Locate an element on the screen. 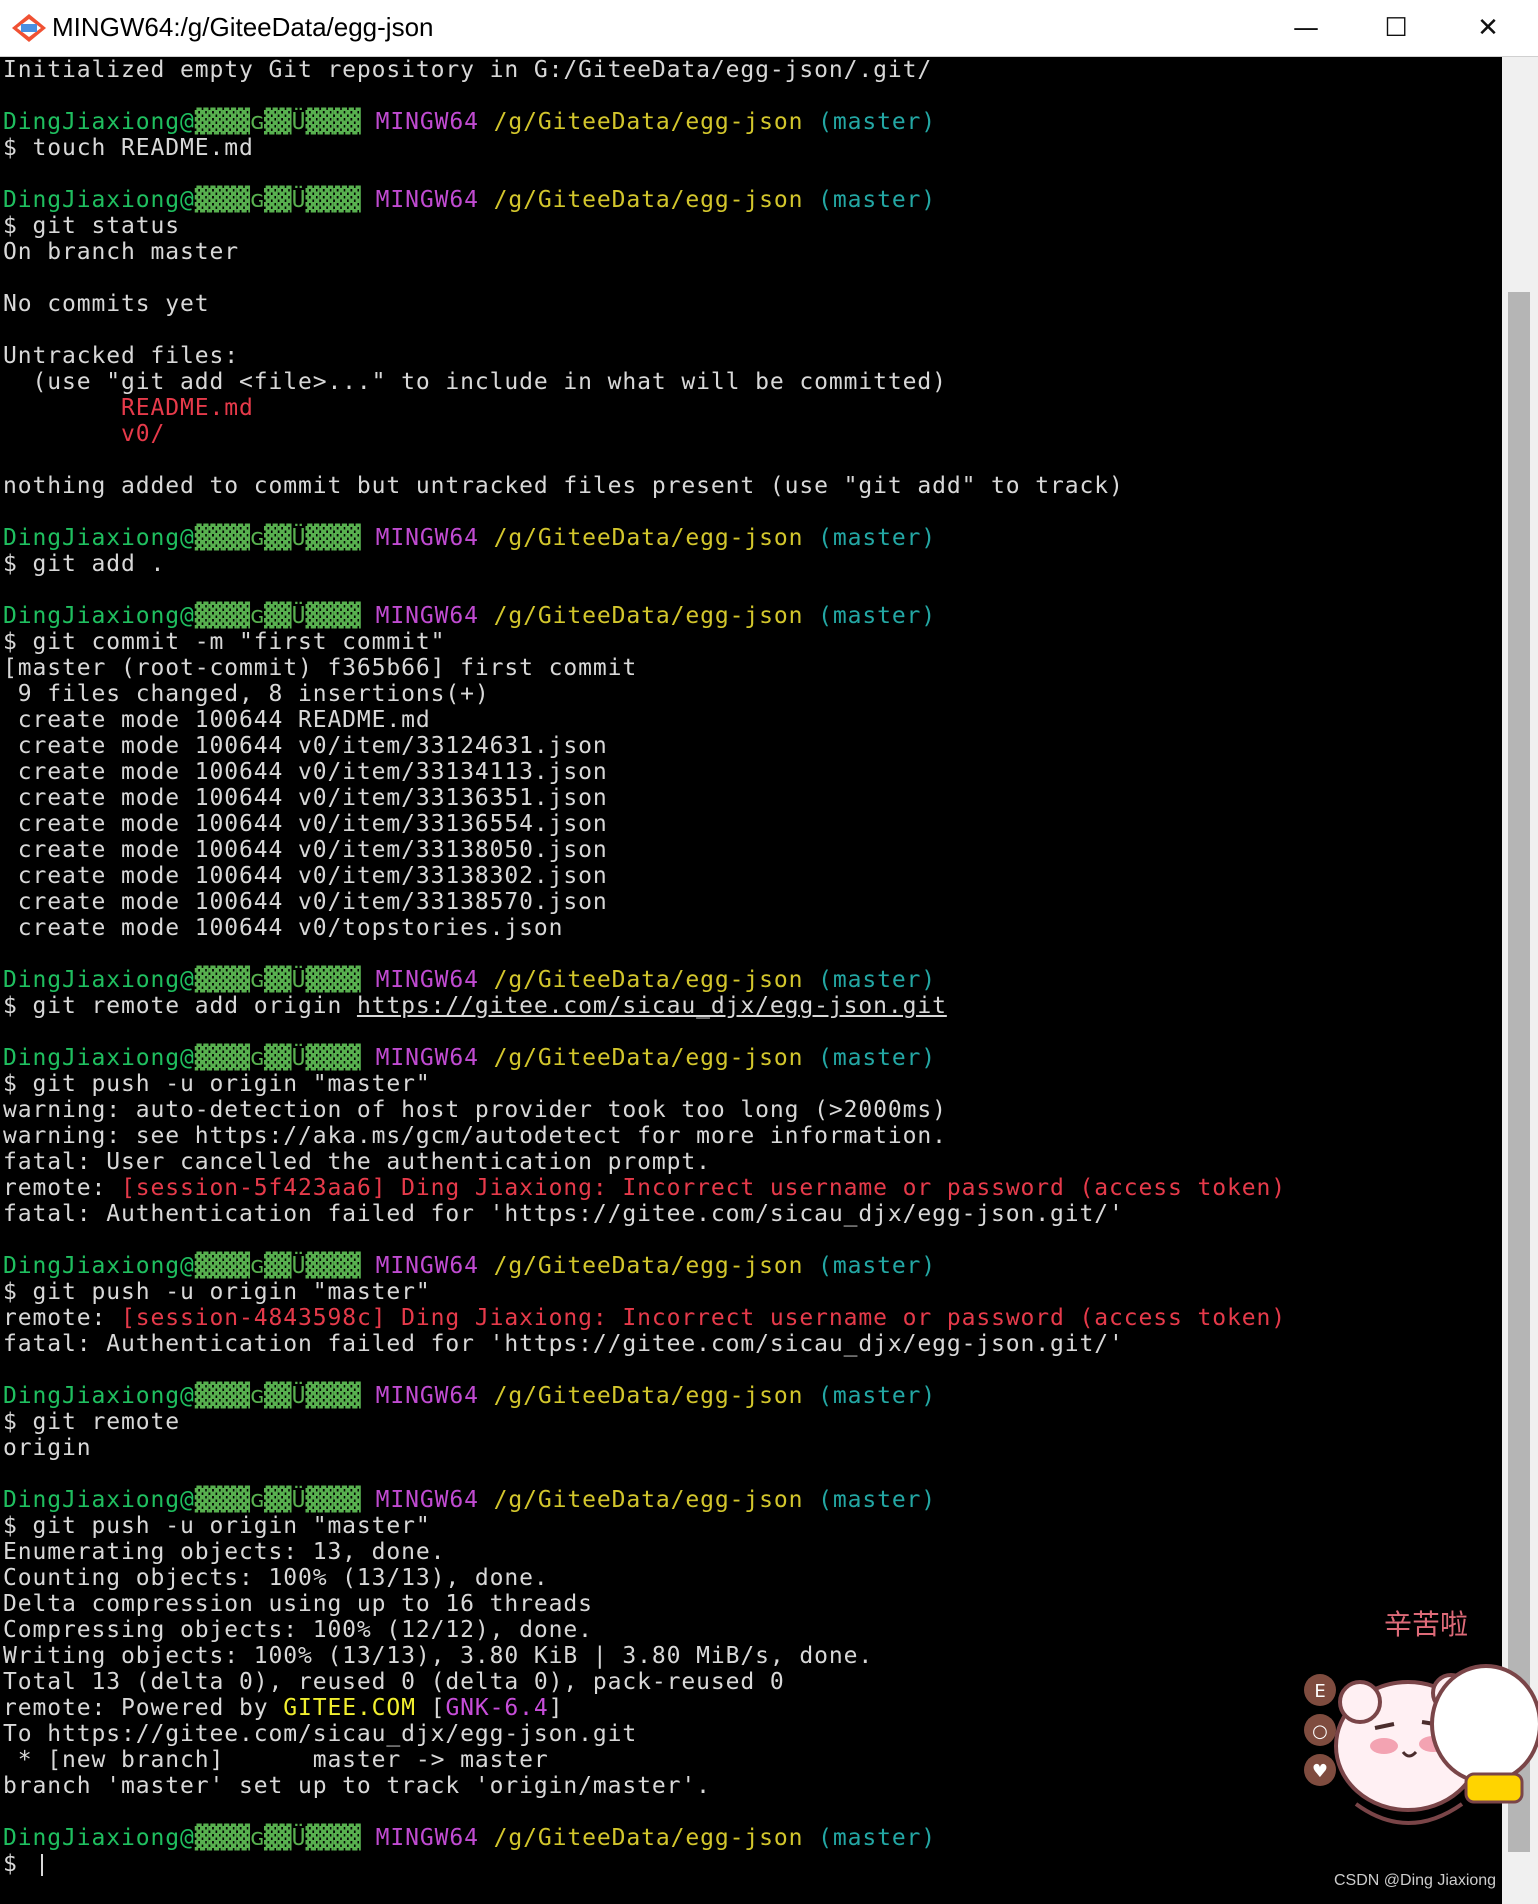 This screenshot has width=1538, height=1904. output-line: Untracked files: is located at coordinates (121, 356).